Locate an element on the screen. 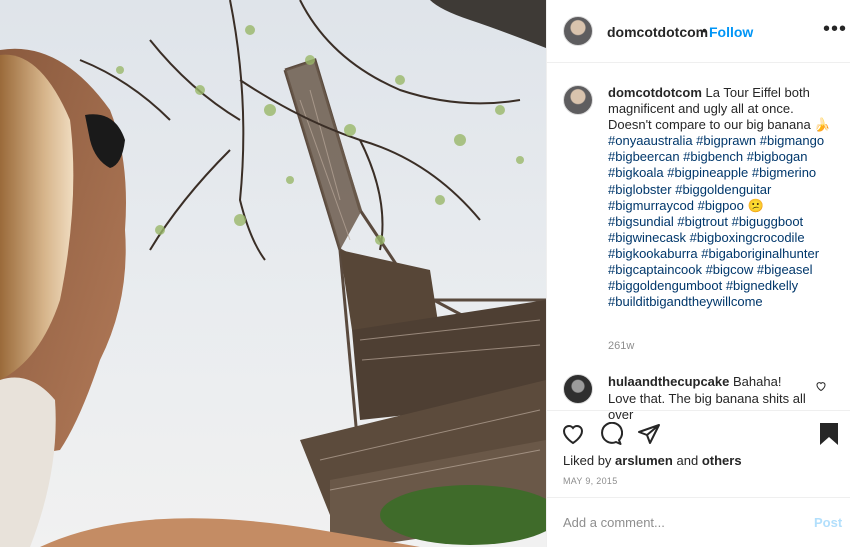 This screenshot has height=547, width=850. follow-button: Follow is located at coordinates (731, 32).